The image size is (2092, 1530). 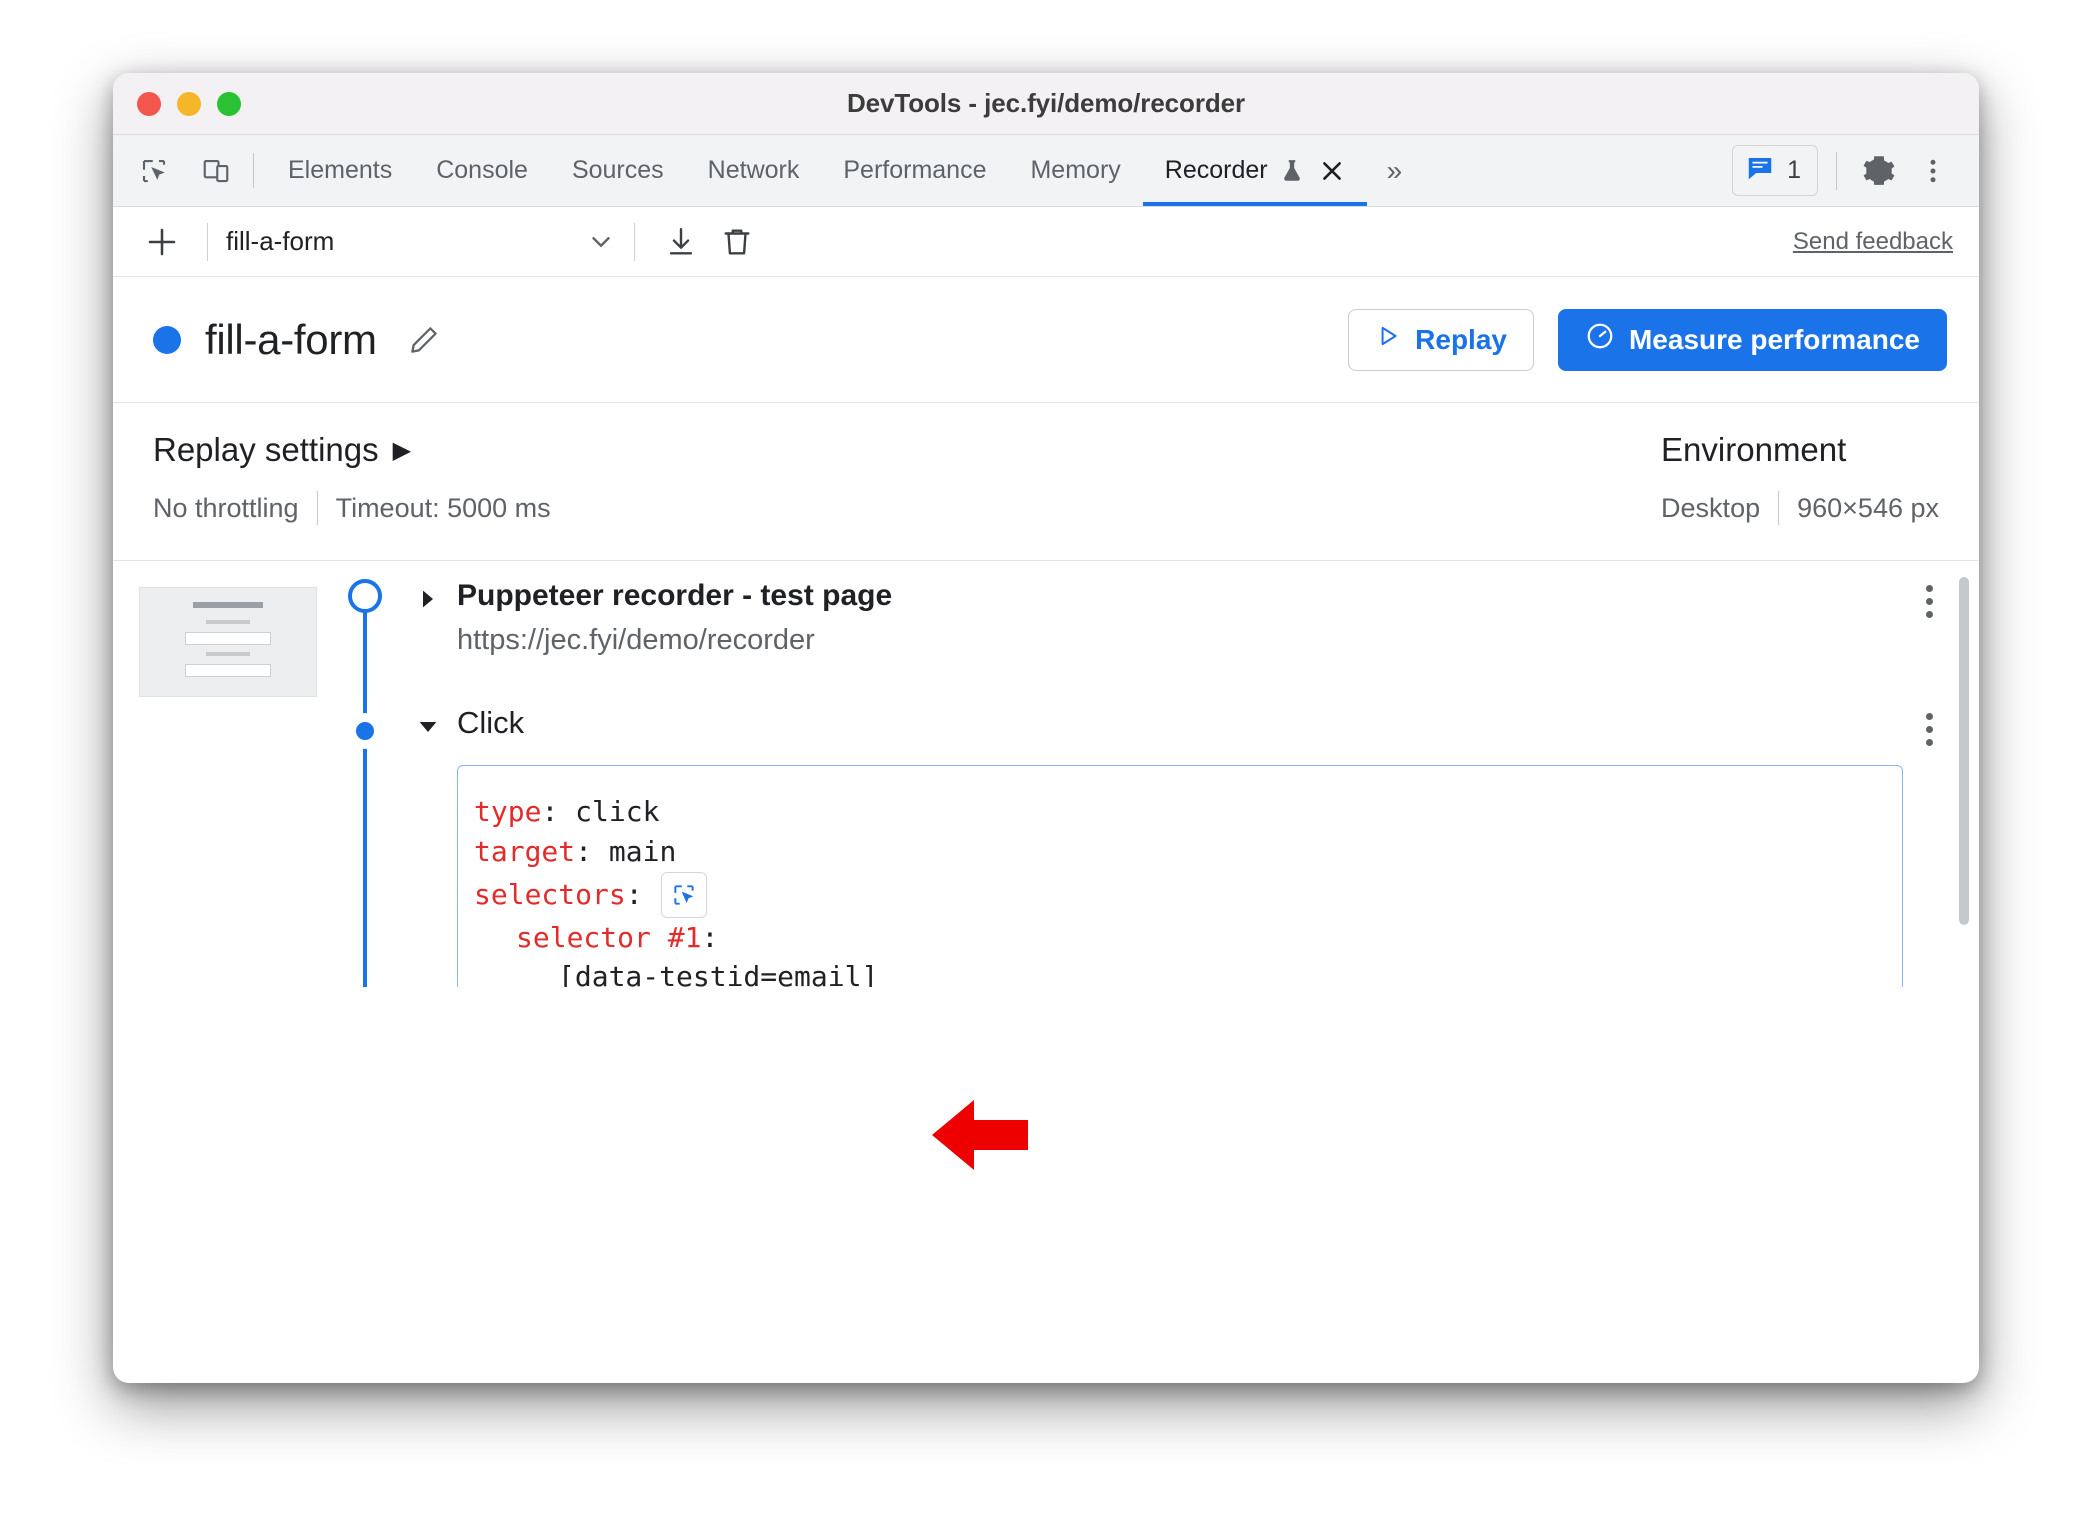 I want to click on step-navigate-url: https://jec.fyi/demo/recorder, so click(x=636, y=639).